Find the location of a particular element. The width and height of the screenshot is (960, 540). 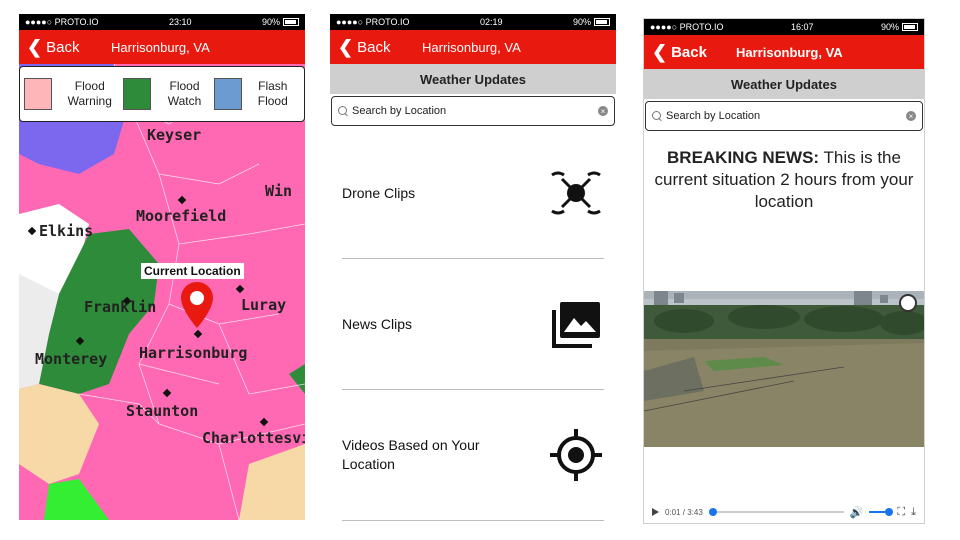

breaking-label: BREAKING NEWS: is located at coordinates (743, 157).